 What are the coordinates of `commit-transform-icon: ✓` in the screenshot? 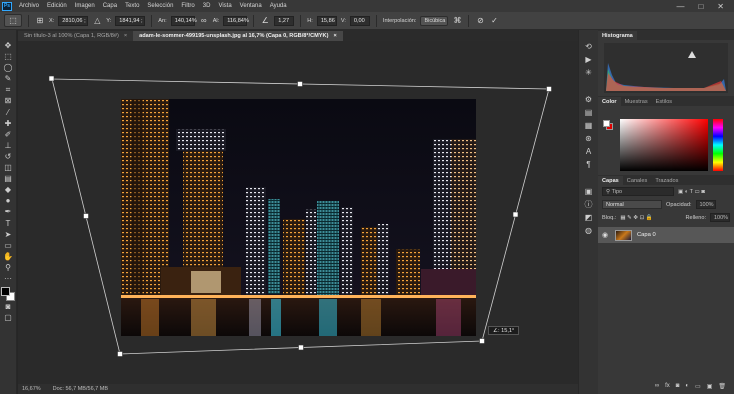 It's located at (494, 20).